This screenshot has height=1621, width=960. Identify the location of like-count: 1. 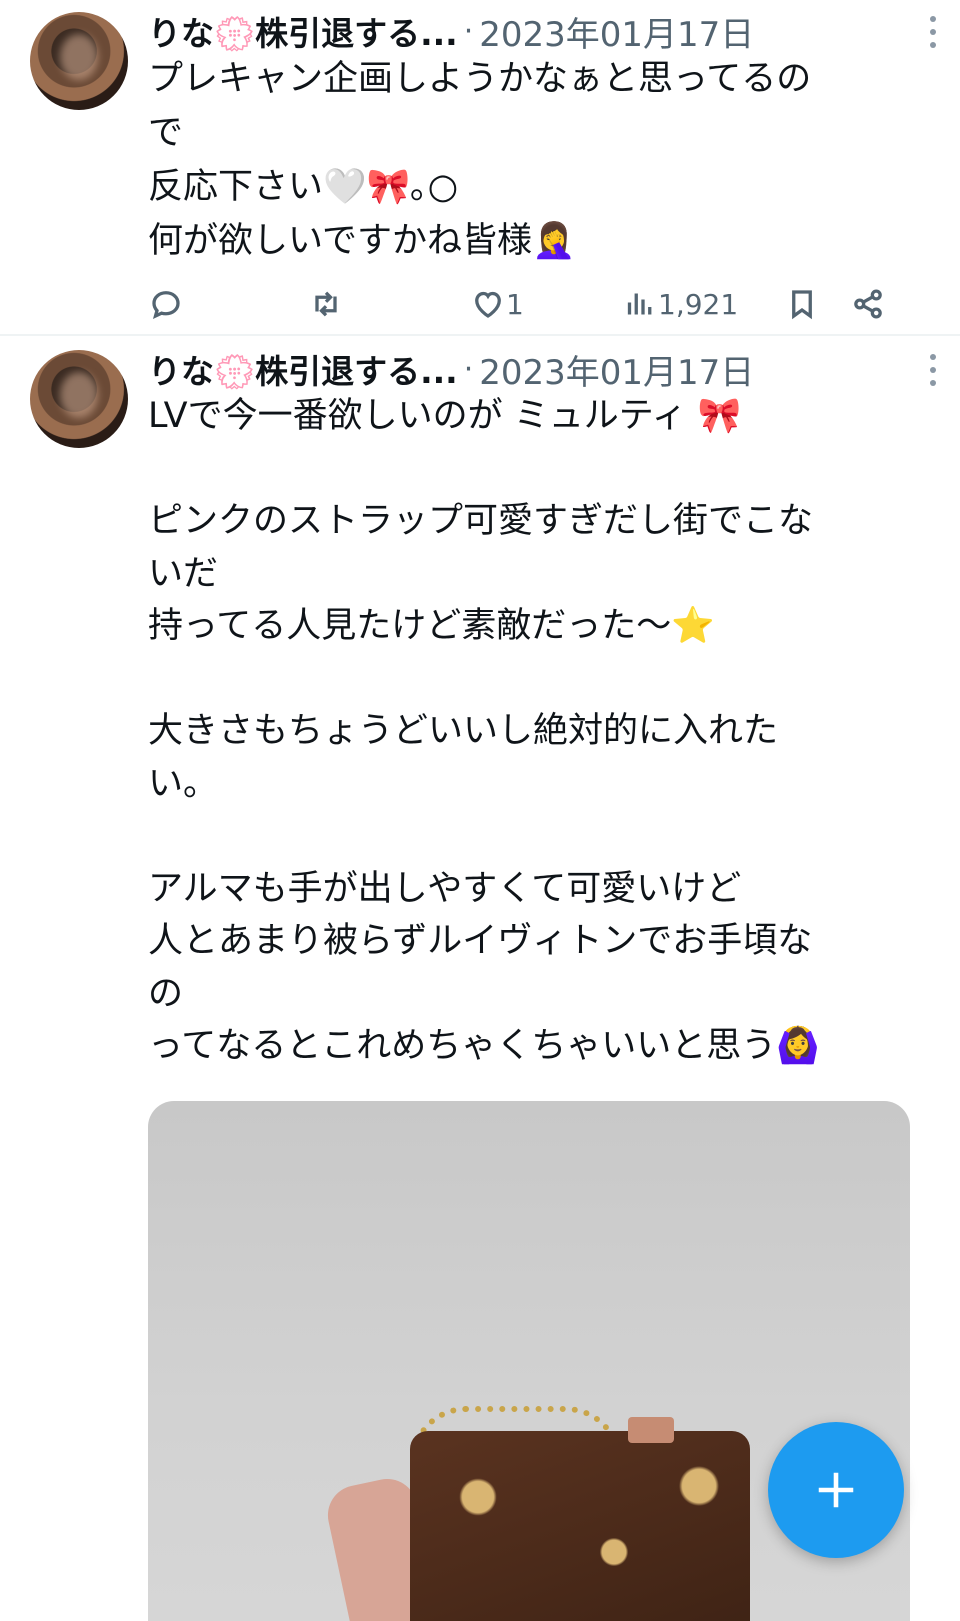
(515, 304).